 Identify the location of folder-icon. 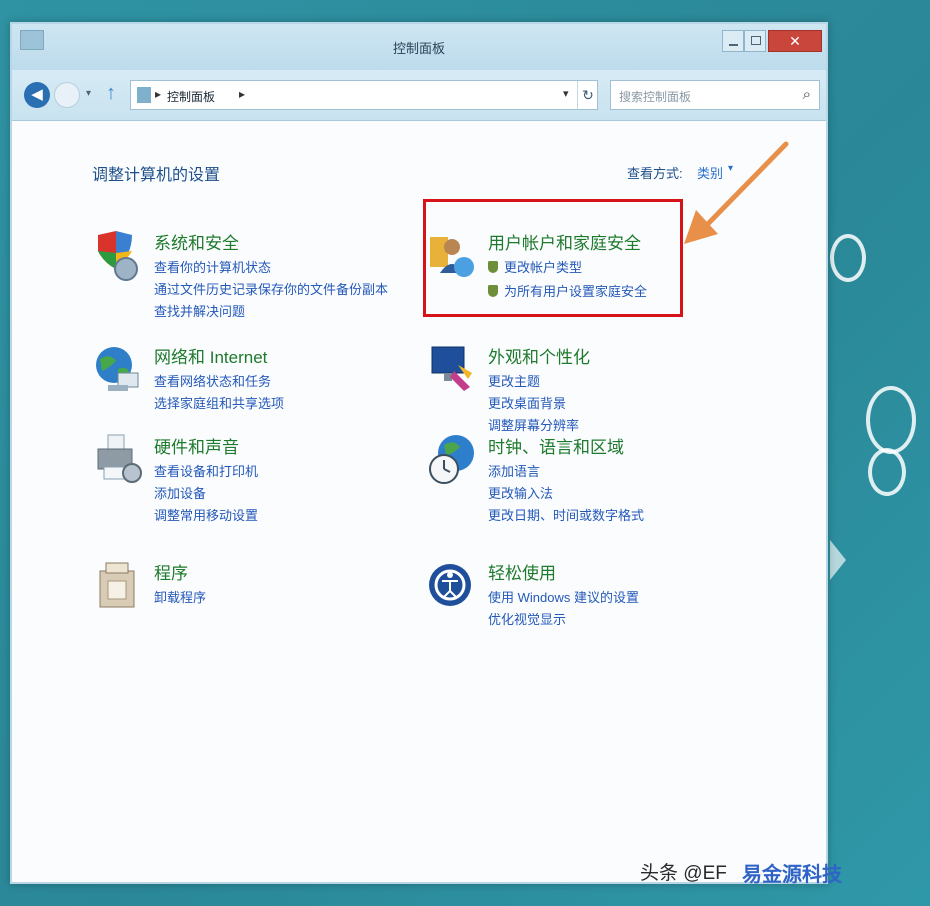
(144, 95).